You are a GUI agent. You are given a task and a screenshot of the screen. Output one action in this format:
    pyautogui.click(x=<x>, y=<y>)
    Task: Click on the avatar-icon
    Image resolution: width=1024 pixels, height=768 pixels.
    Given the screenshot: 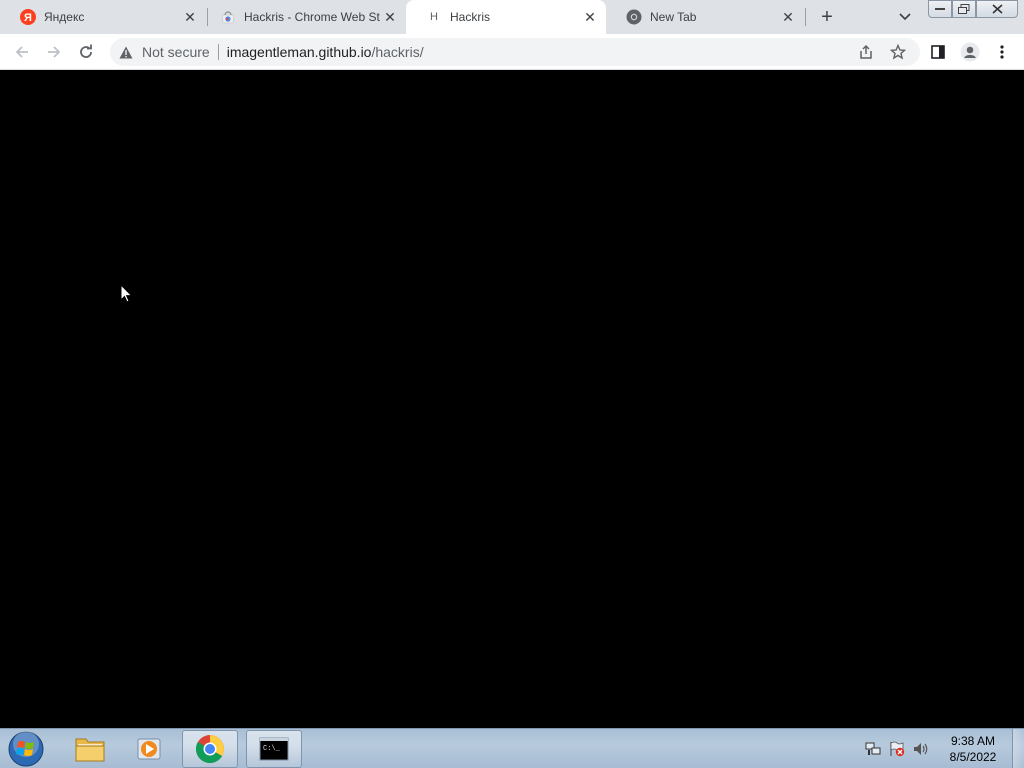 What is the action you would take?
    pyautogui.click(x=970, y=52)
    